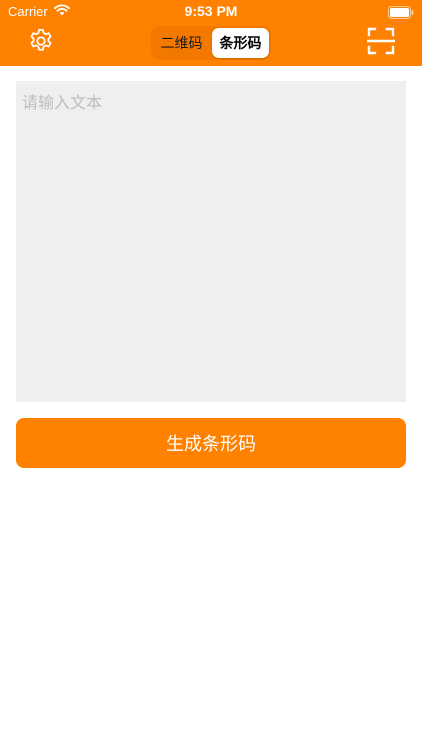 The height and width of the screenshot is (750, 422). Describe the element at coordinates (28, 11) in the screenshot. I see `carrier-label: Carrier` at that location.